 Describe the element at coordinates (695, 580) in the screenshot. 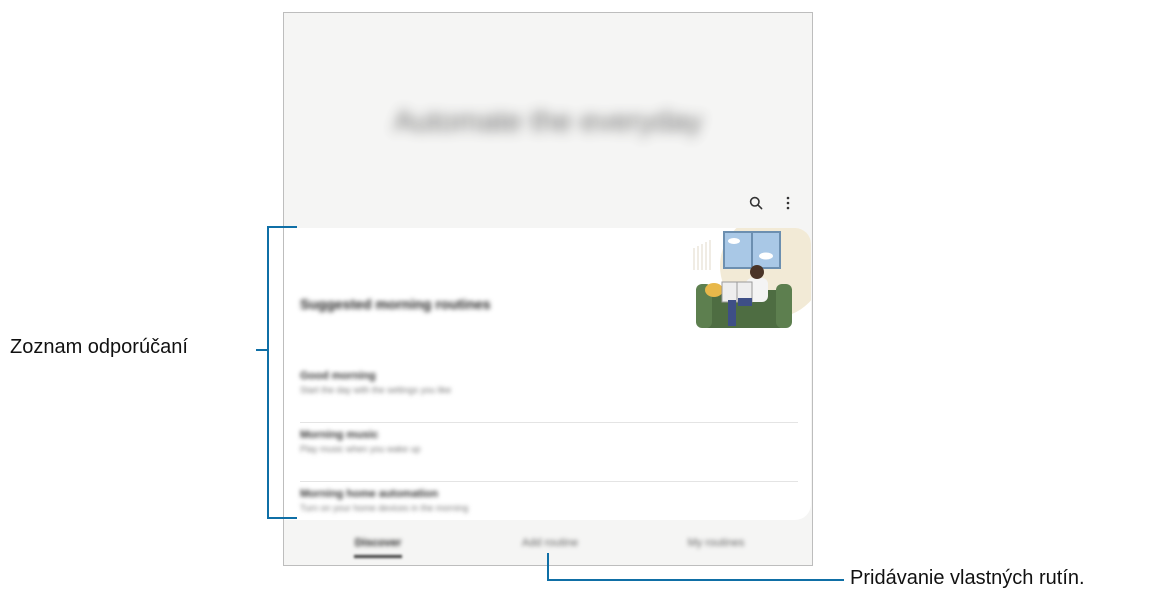

I see `callout-add-horizontal` at that location.